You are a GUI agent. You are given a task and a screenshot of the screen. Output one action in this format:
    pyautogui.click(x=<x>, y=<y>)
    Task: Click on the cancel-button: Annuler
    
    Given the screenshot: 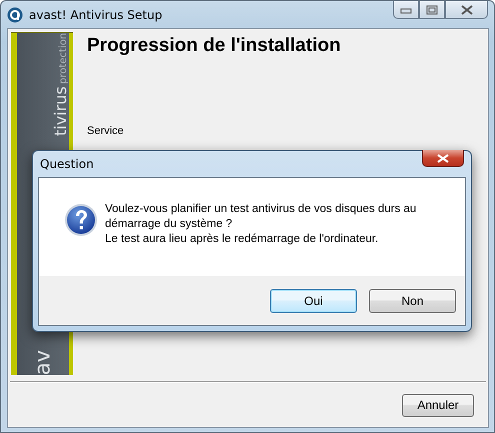 What is the action you would take?
    pyautogui.click(x=438, y=405)
    